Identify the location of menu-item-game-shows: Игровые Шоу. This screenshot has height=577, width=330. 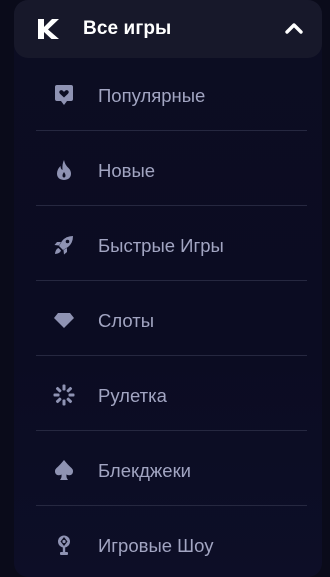
(171, 542).